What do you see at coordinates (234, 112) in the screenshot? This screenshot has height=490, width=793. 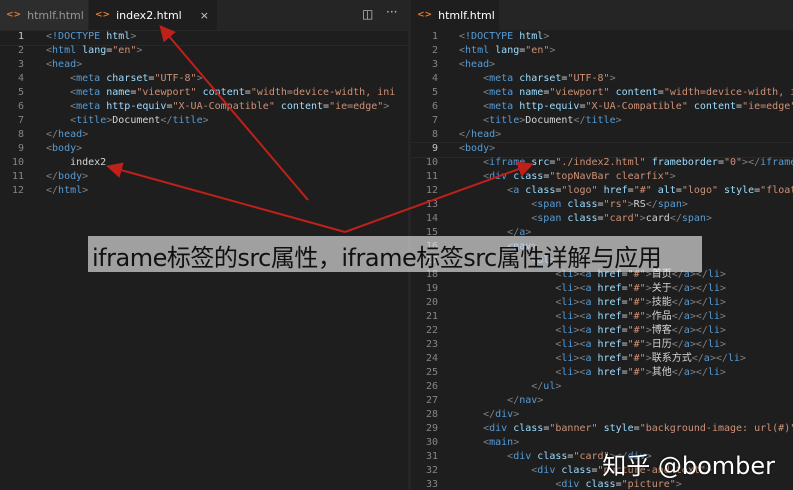 I see `arrow-to-tab` at bounding box center [234, 112].